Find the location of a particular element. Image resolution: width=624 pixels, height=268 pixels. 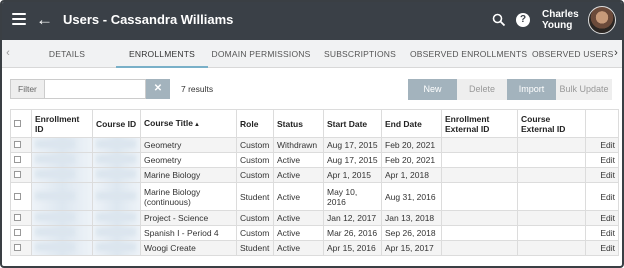

search-icon is located at coordinates (499, 20).